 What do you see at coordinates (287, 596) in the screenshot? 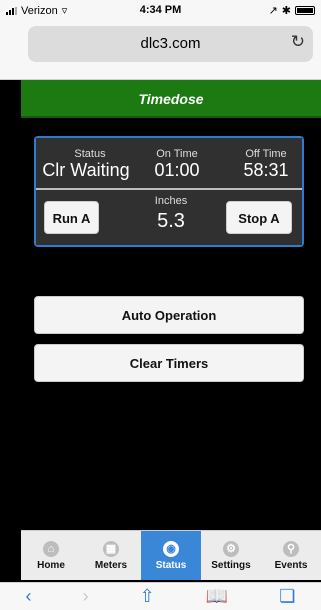
I see `tabs-icon: ❏` at bounding box center [287, 596].